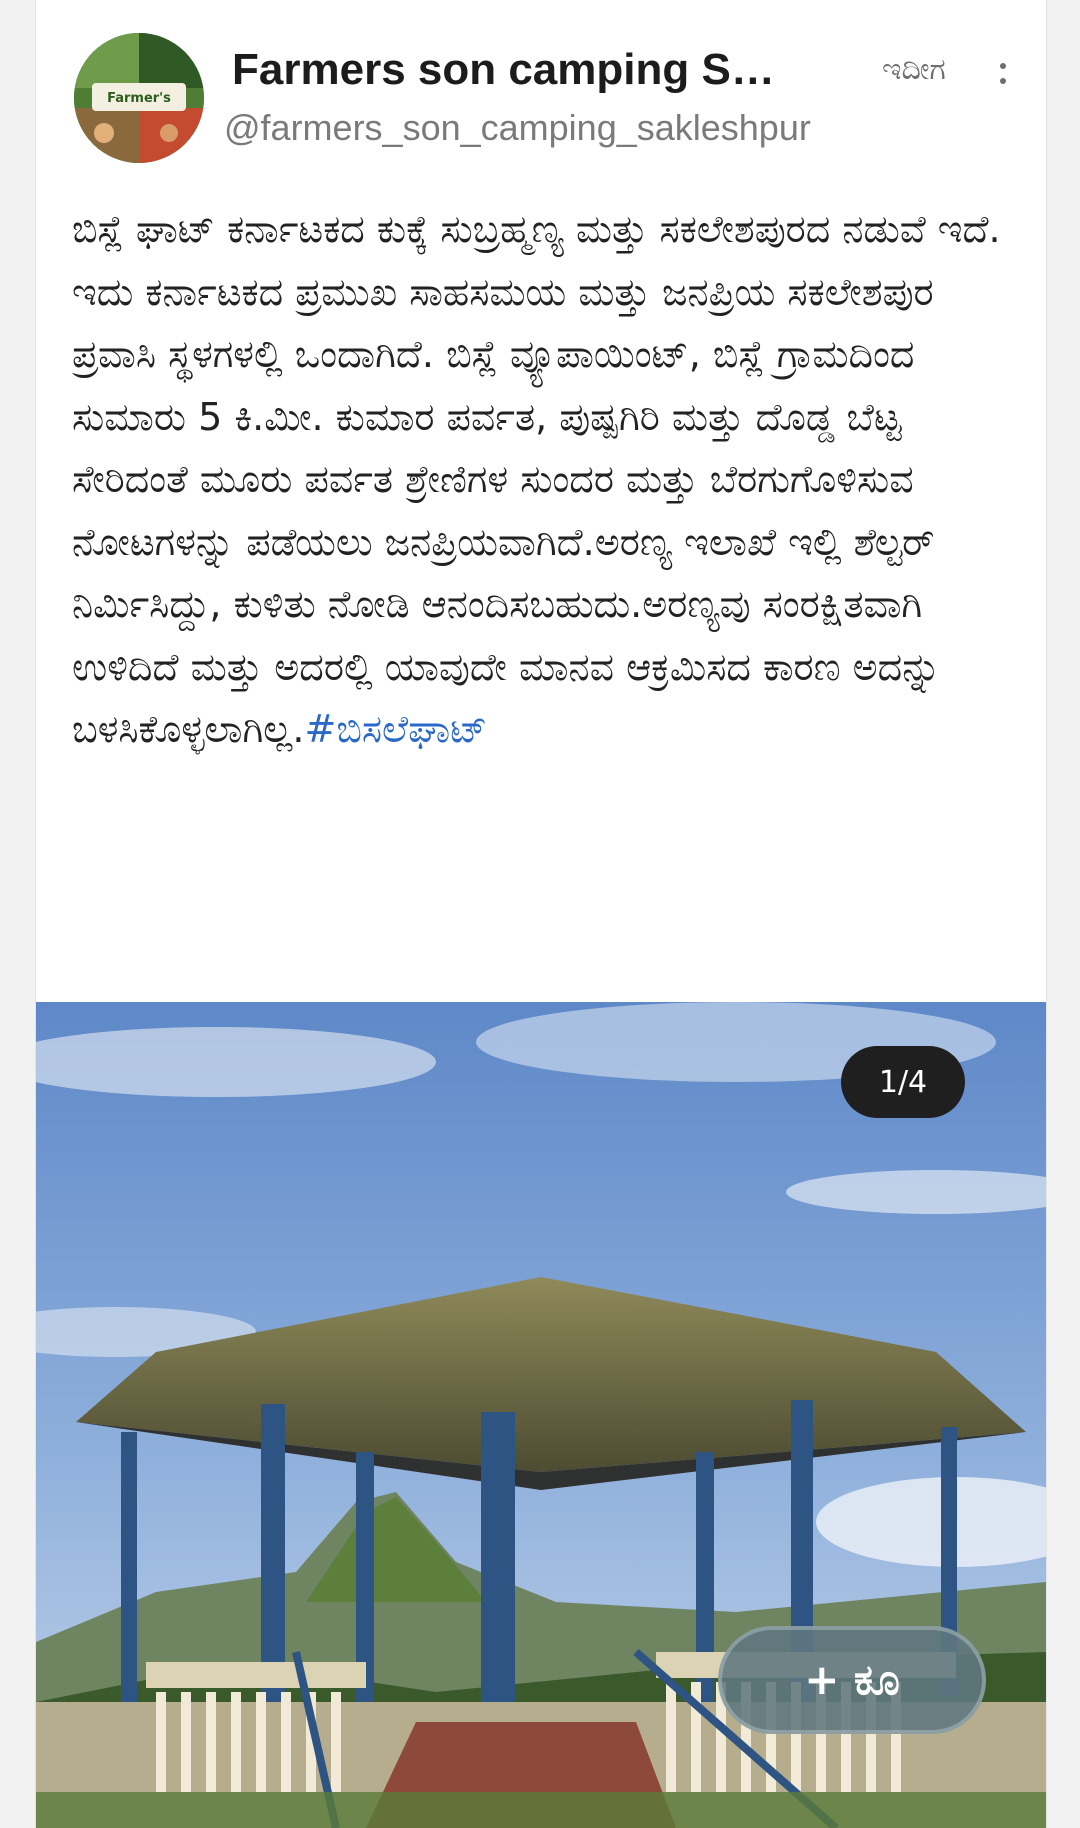 Image resolution: width=1080 pixels, height=1828 pixels. I want to click on svg-text: Farmer's, so click(139, 98).